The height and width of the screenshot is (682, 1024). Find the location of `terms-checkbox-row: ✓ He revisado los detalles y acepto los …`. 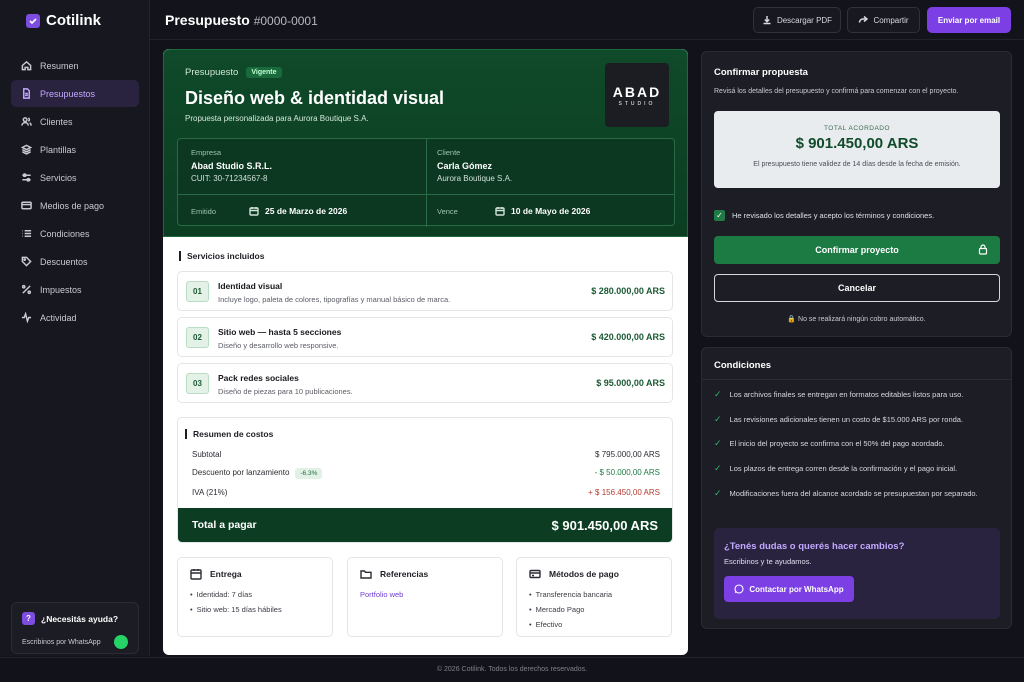

terms-checkbox-row: ✓ He revisado los detalles y acepto los … is located at coordinates (824, 215).